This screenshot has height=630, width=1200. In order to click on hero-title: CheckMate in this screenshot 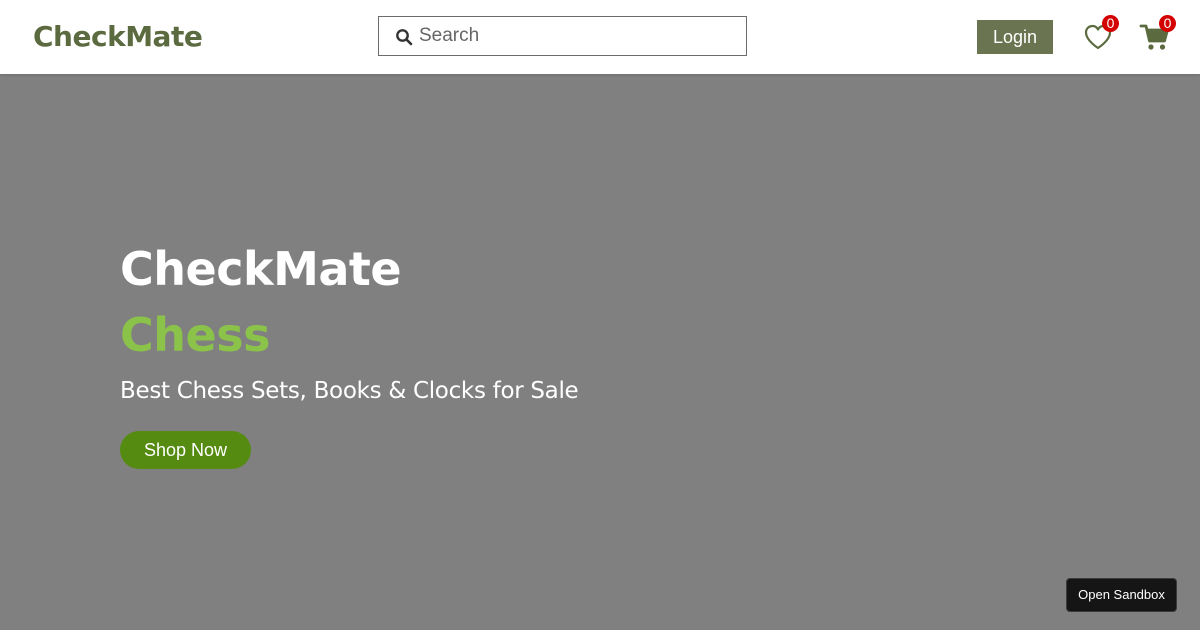, I will do `click(261, 269)`.